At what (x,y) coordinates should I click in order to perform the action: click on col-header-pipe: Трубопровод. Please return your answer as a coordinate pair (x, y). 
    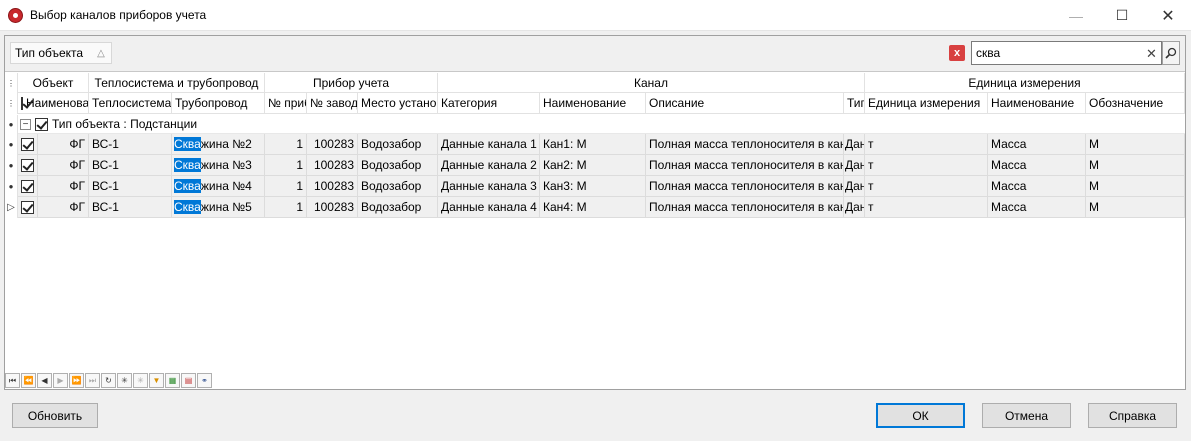
    Looking at the image, I should click on (218, 103).